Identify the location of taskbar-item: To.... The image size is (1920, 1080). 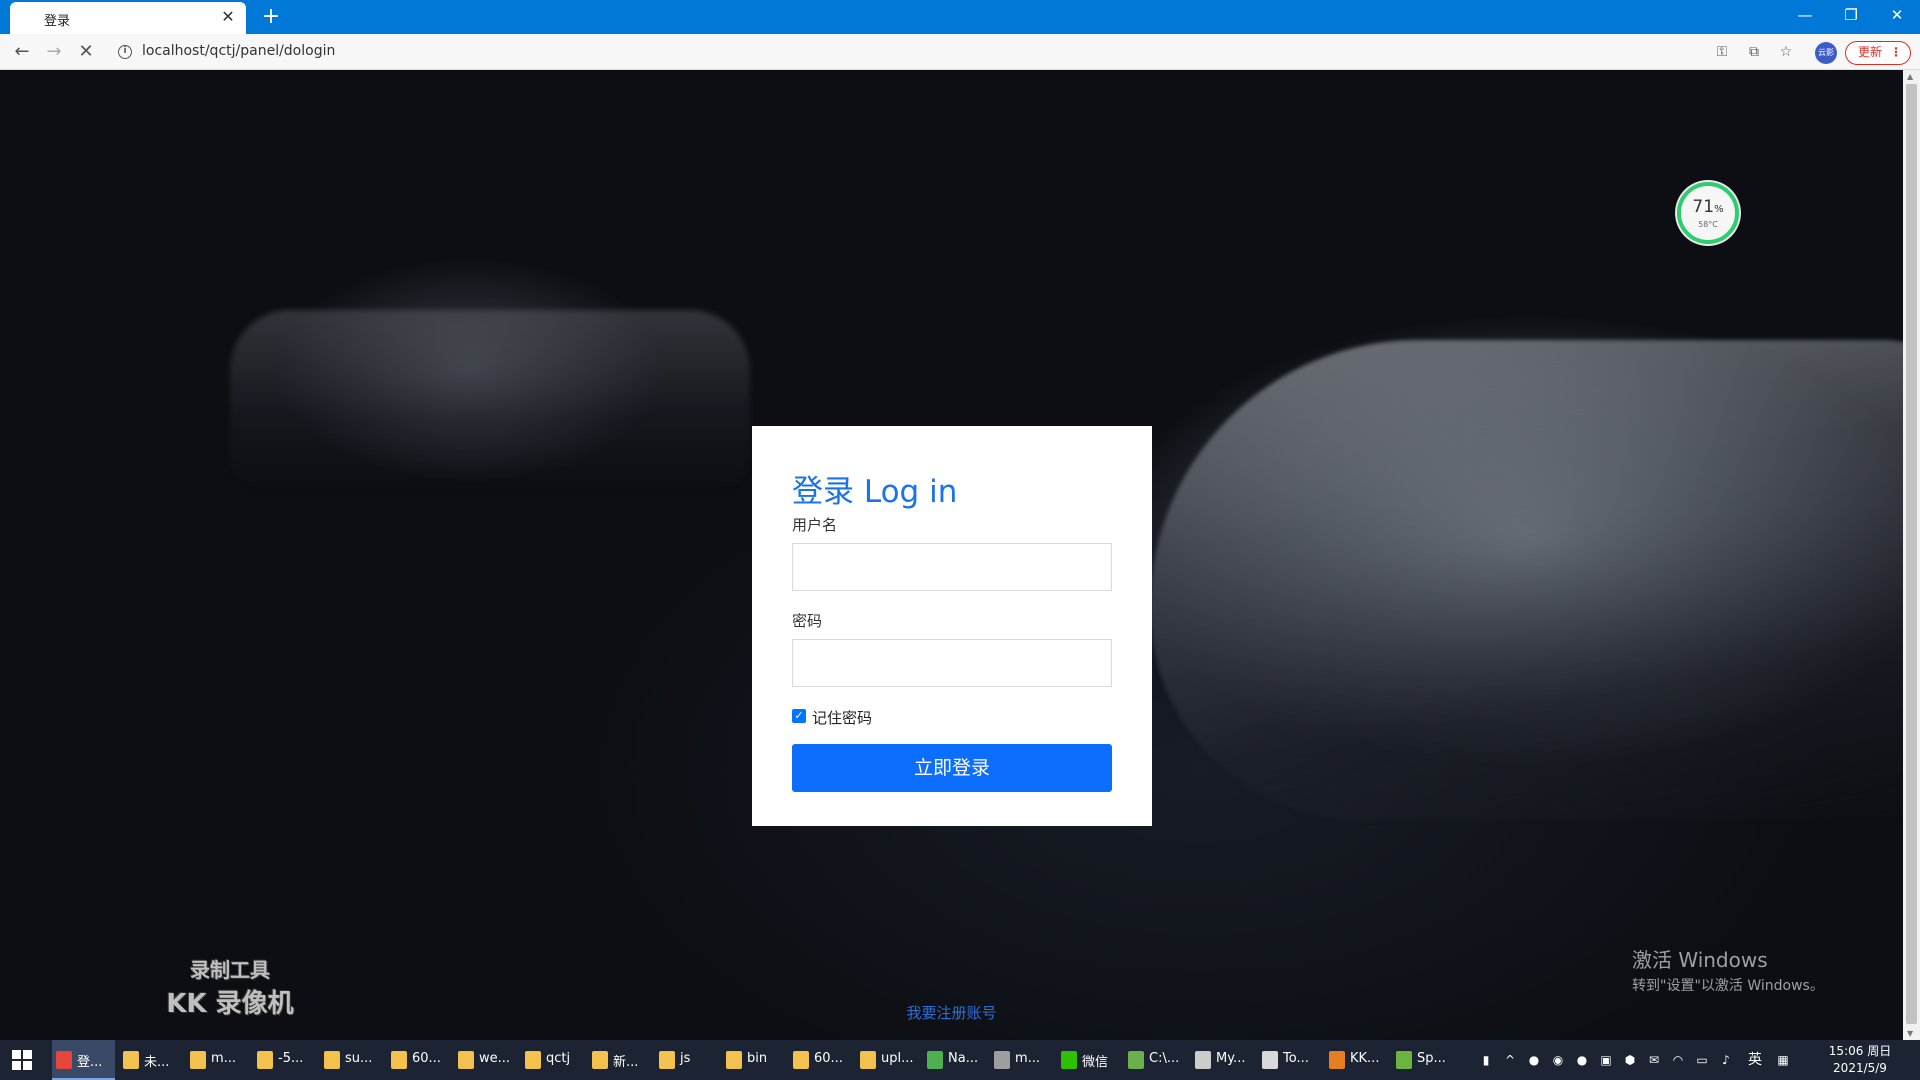
(1289, 1060).